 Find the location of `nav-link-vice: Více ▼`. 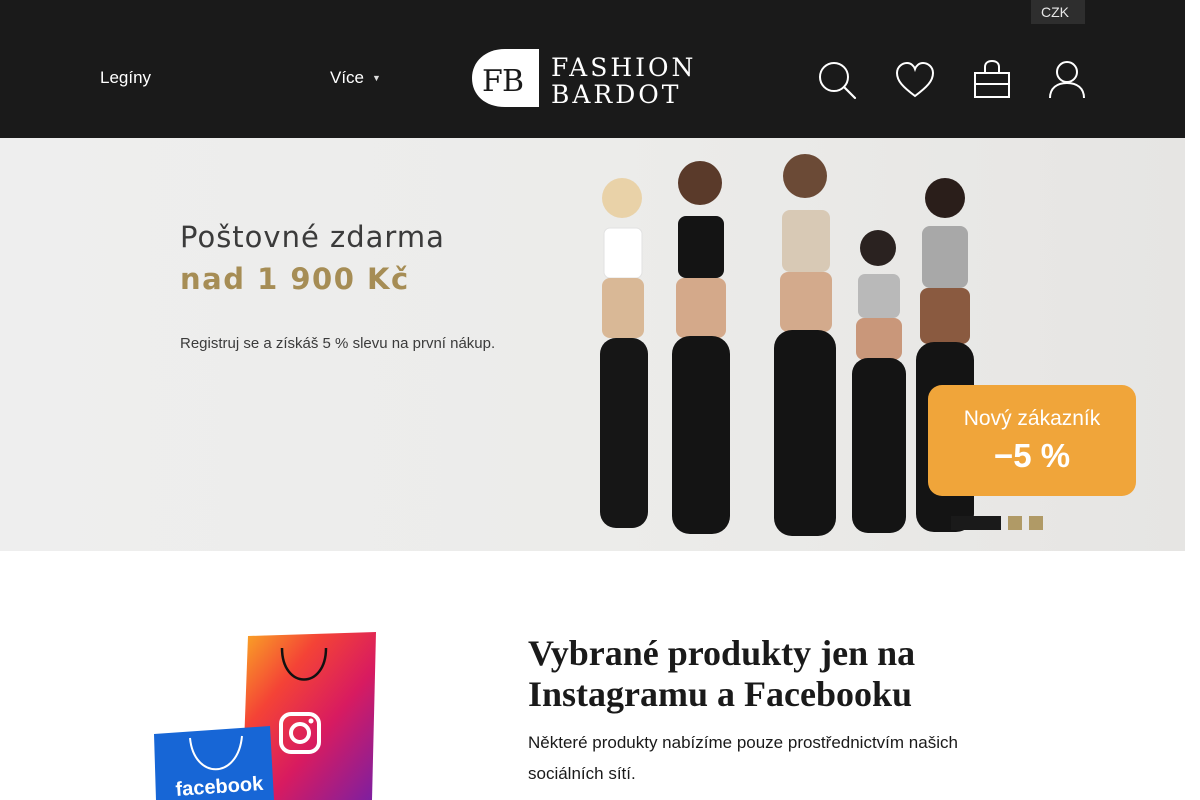

nav-link-vice: Více ▼ is located at coordinates (355, 78).